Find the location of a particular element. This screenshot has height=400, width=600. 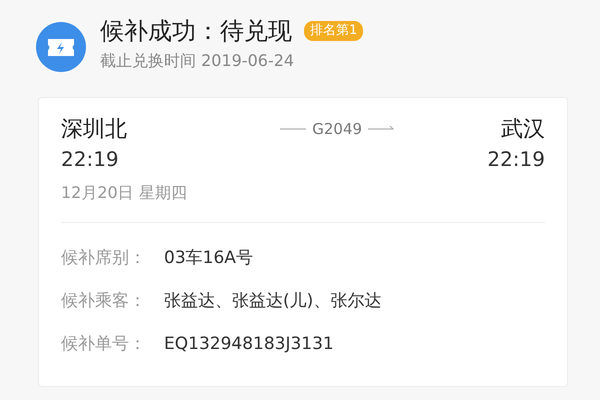

status-title: 候补成功：待兑现 is located at coordinates (196, 31).